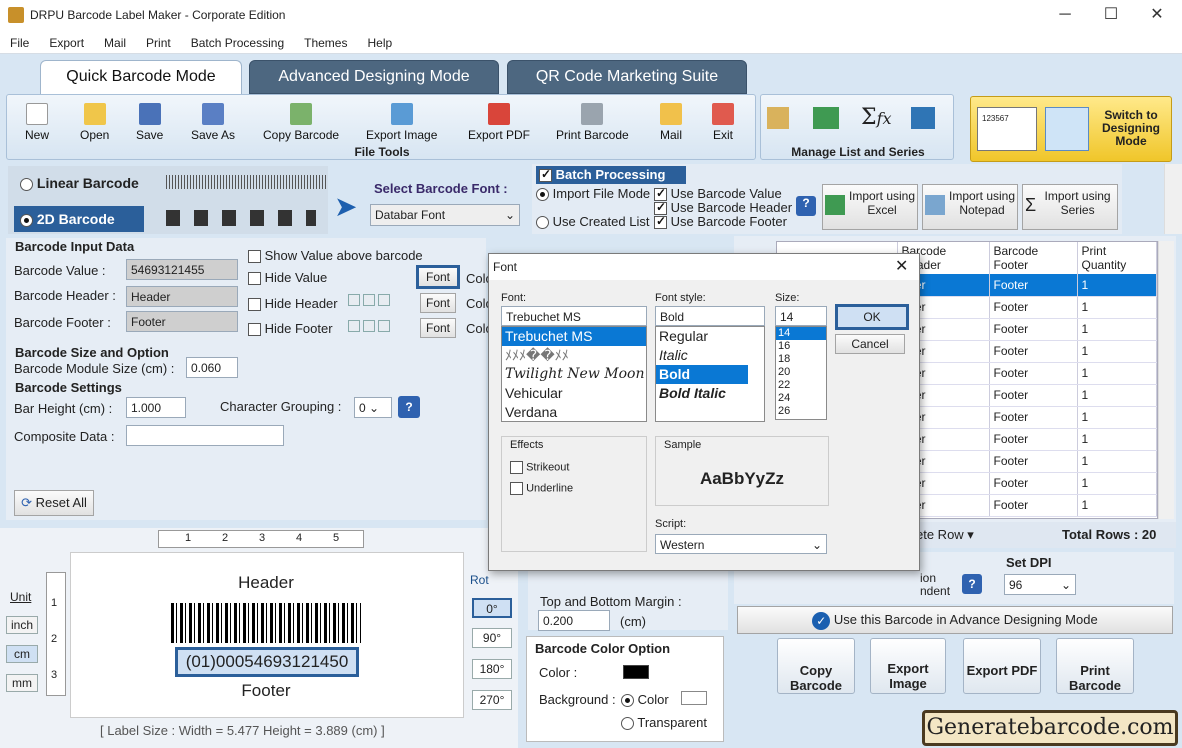  I want to click on barcode-value-text: (01)00054693121450, so click(267, 662).